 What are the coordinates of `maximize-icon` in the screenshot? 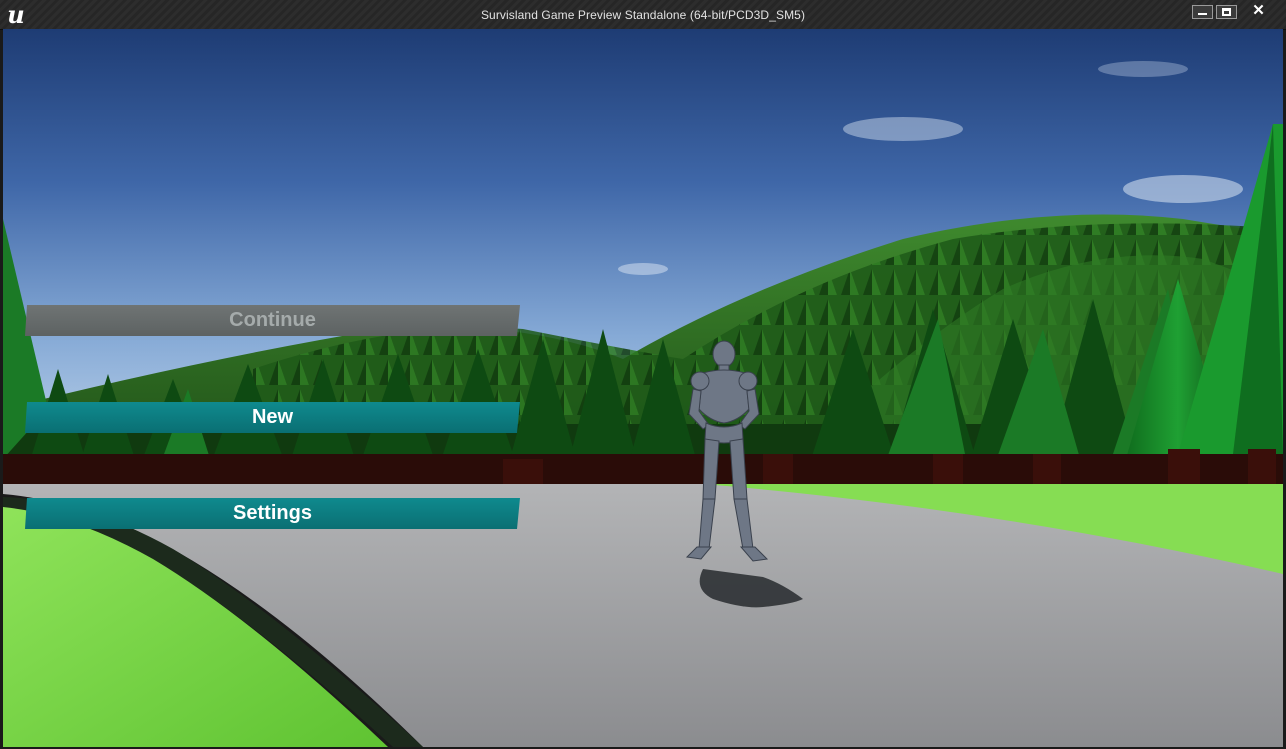 It's located at (1226, 12).